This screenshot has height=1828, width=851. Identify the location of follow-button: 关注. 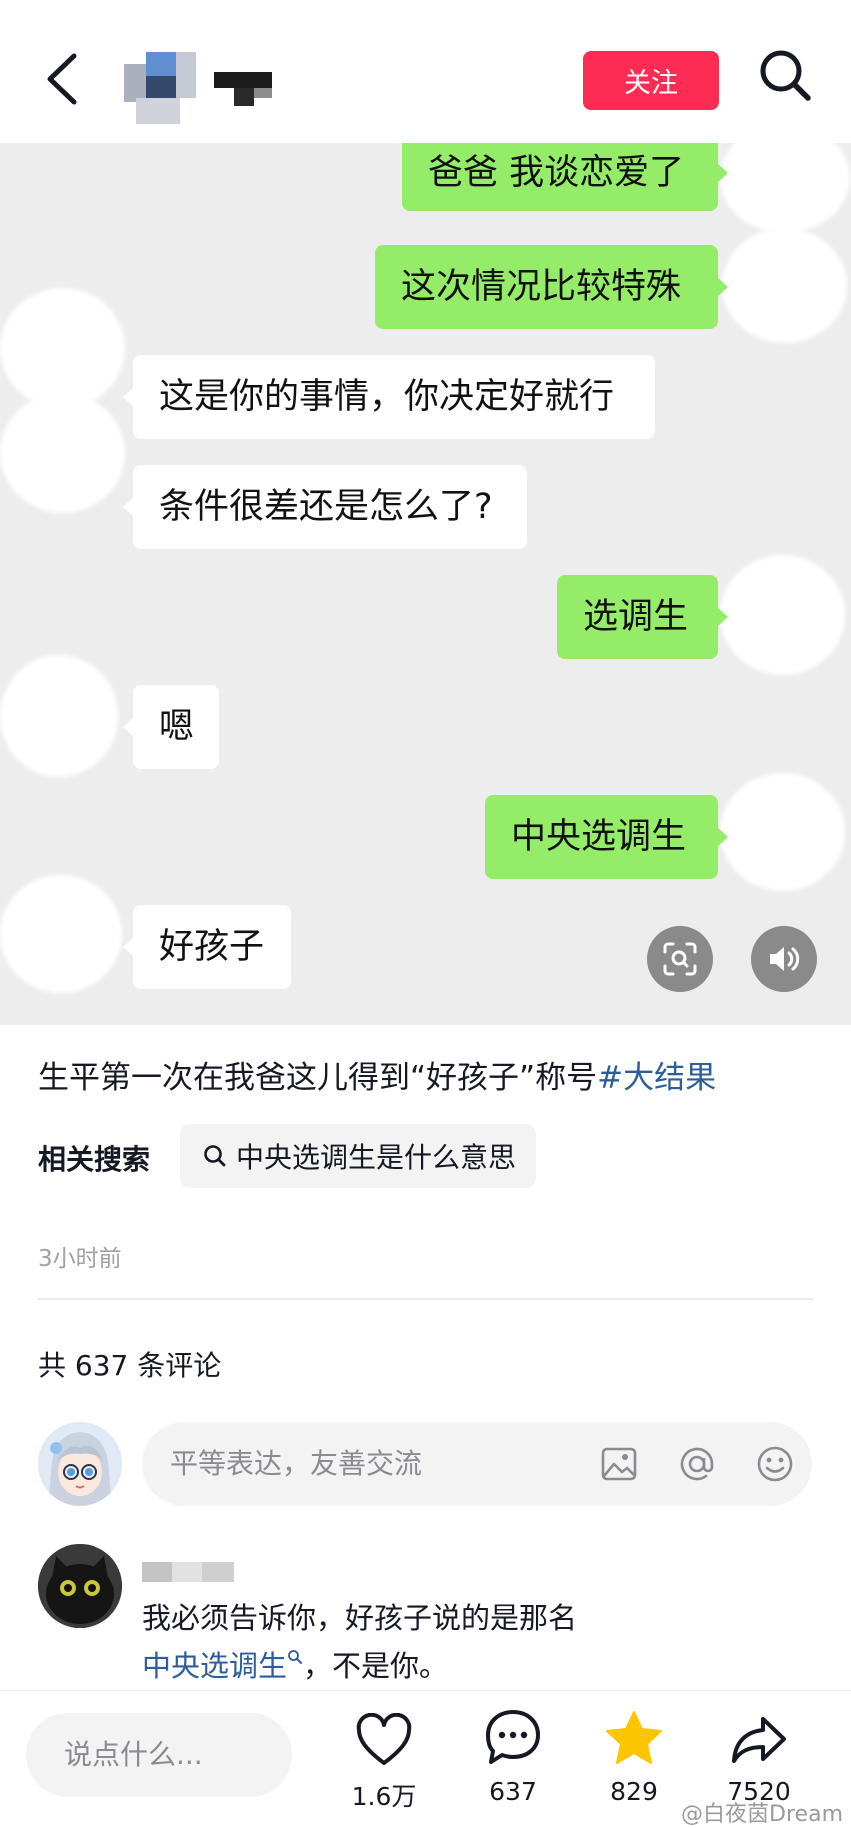
(651, 80).